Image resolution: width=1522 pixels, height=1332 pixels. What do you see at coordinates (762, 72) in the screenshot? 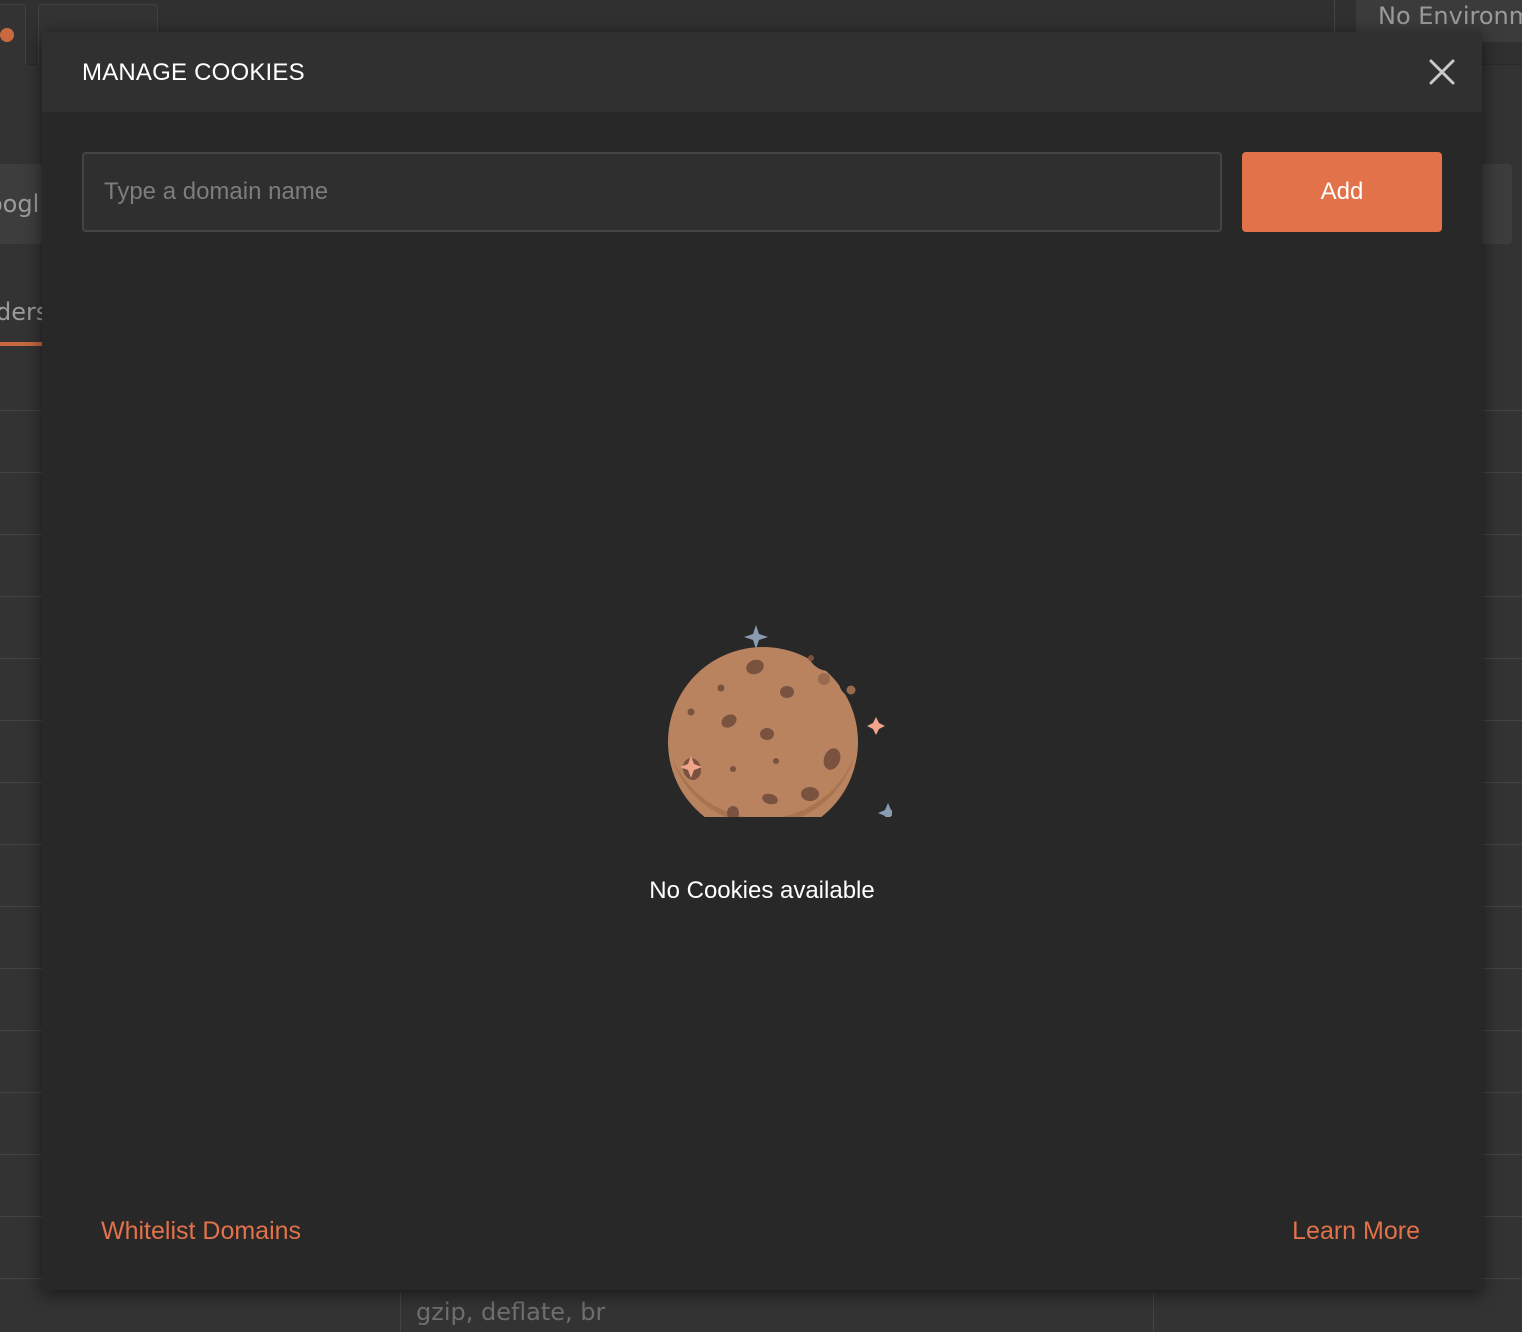
I see `modal-header: MANAGE COOKIES` at bounding box center [762, 72].